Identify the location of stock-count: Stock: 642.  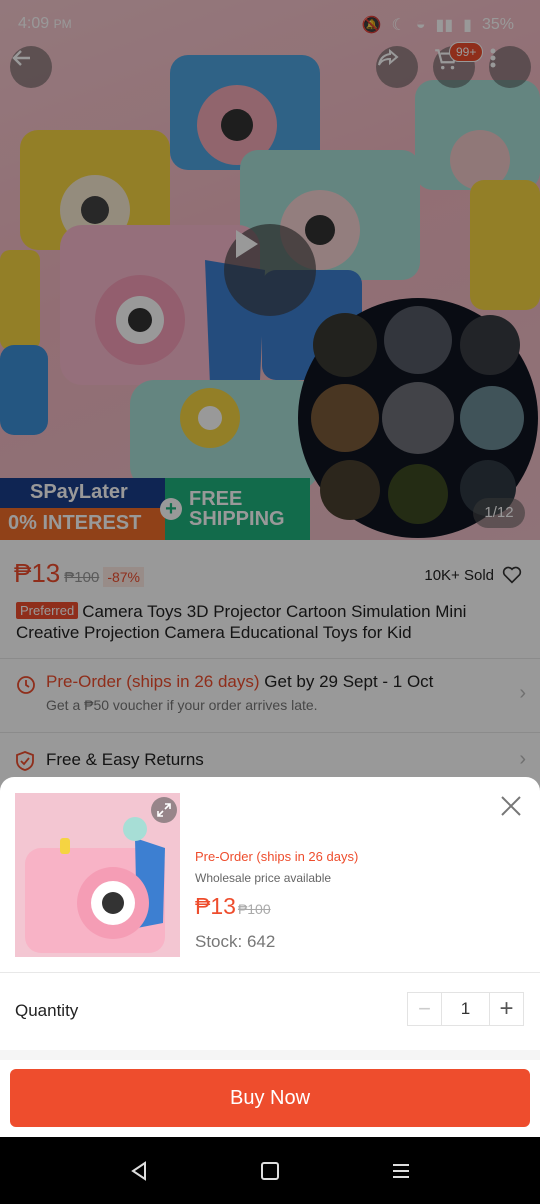
(235, 941).